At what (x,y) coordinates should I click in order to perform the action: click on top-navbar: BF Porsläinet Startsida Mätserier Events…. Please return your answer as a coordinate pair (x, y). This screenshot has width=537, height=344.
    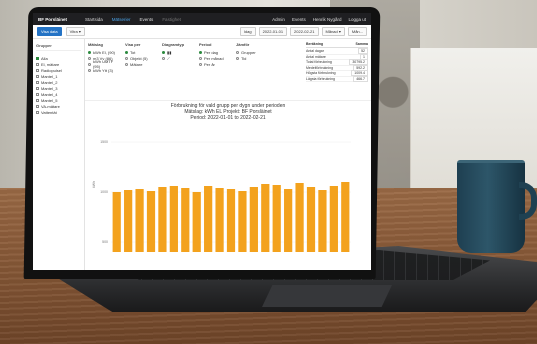
    Looking at the image, I should click on (202, 19).